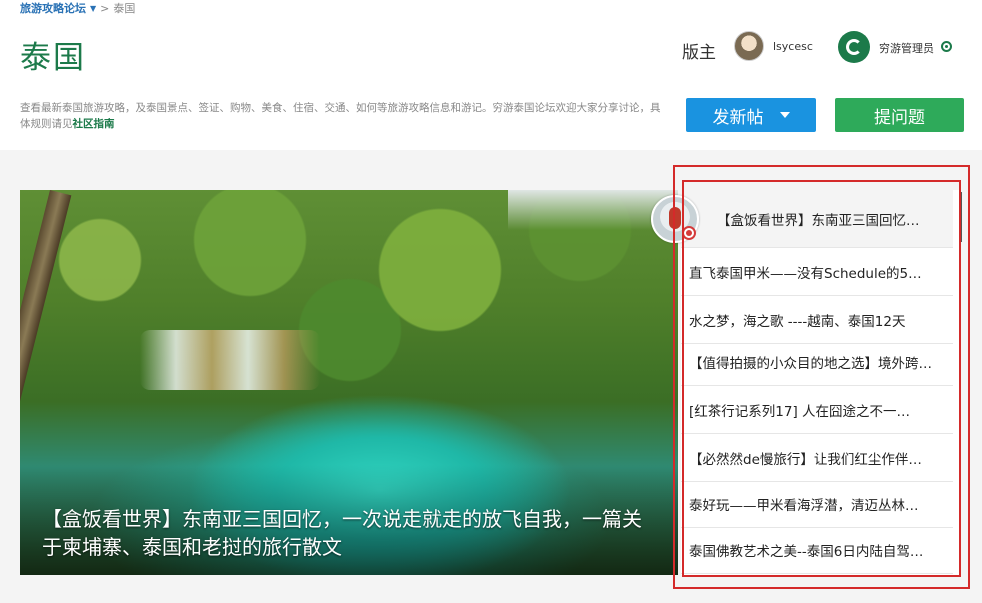  I want to click on verified-icon, so click(946, 46).